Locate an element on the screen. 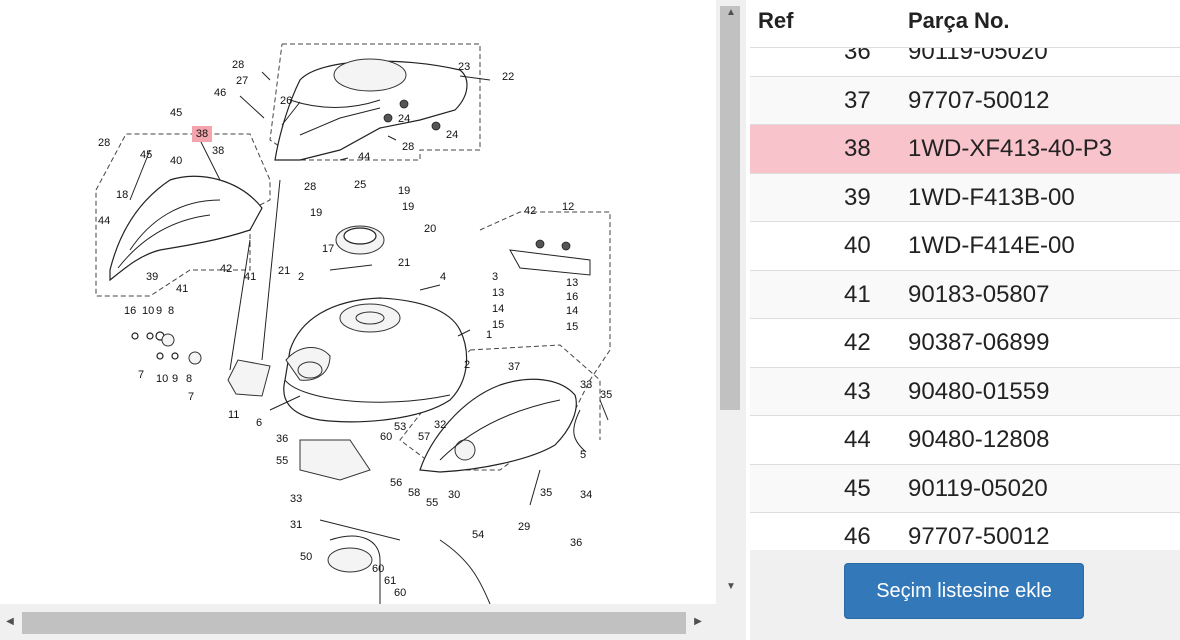 Image resolution: width=1180 pixels, height=640 pixels. callout-label: 39 is located at coordinates (152, 277).